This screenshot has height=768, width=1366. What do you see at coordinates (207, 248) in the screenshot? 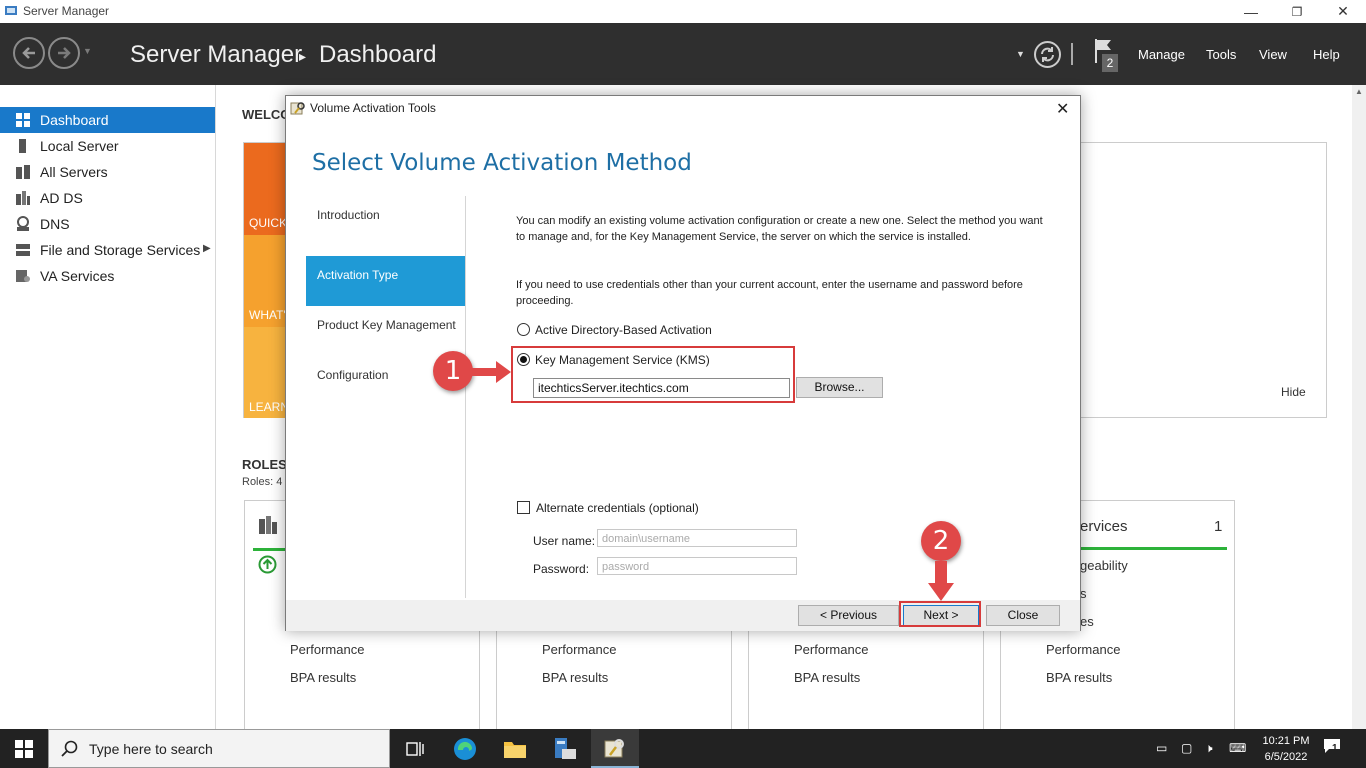
I see `expand-arrow-icon: ▶` at bounding box center [207, 248].